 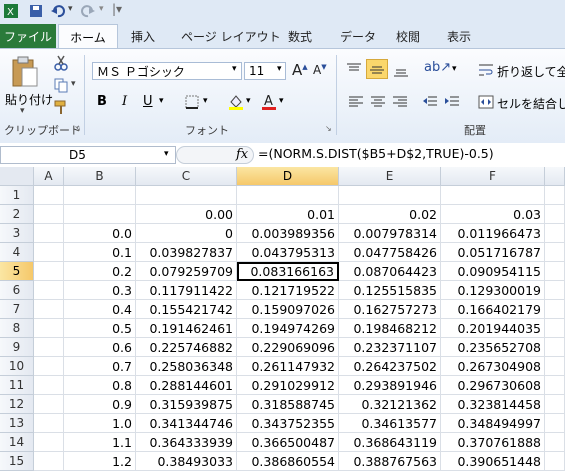 What do you see at coordinates (100, 328) in the screenshot?
I see `cell: 0.5` at bounding box center [100, 328].